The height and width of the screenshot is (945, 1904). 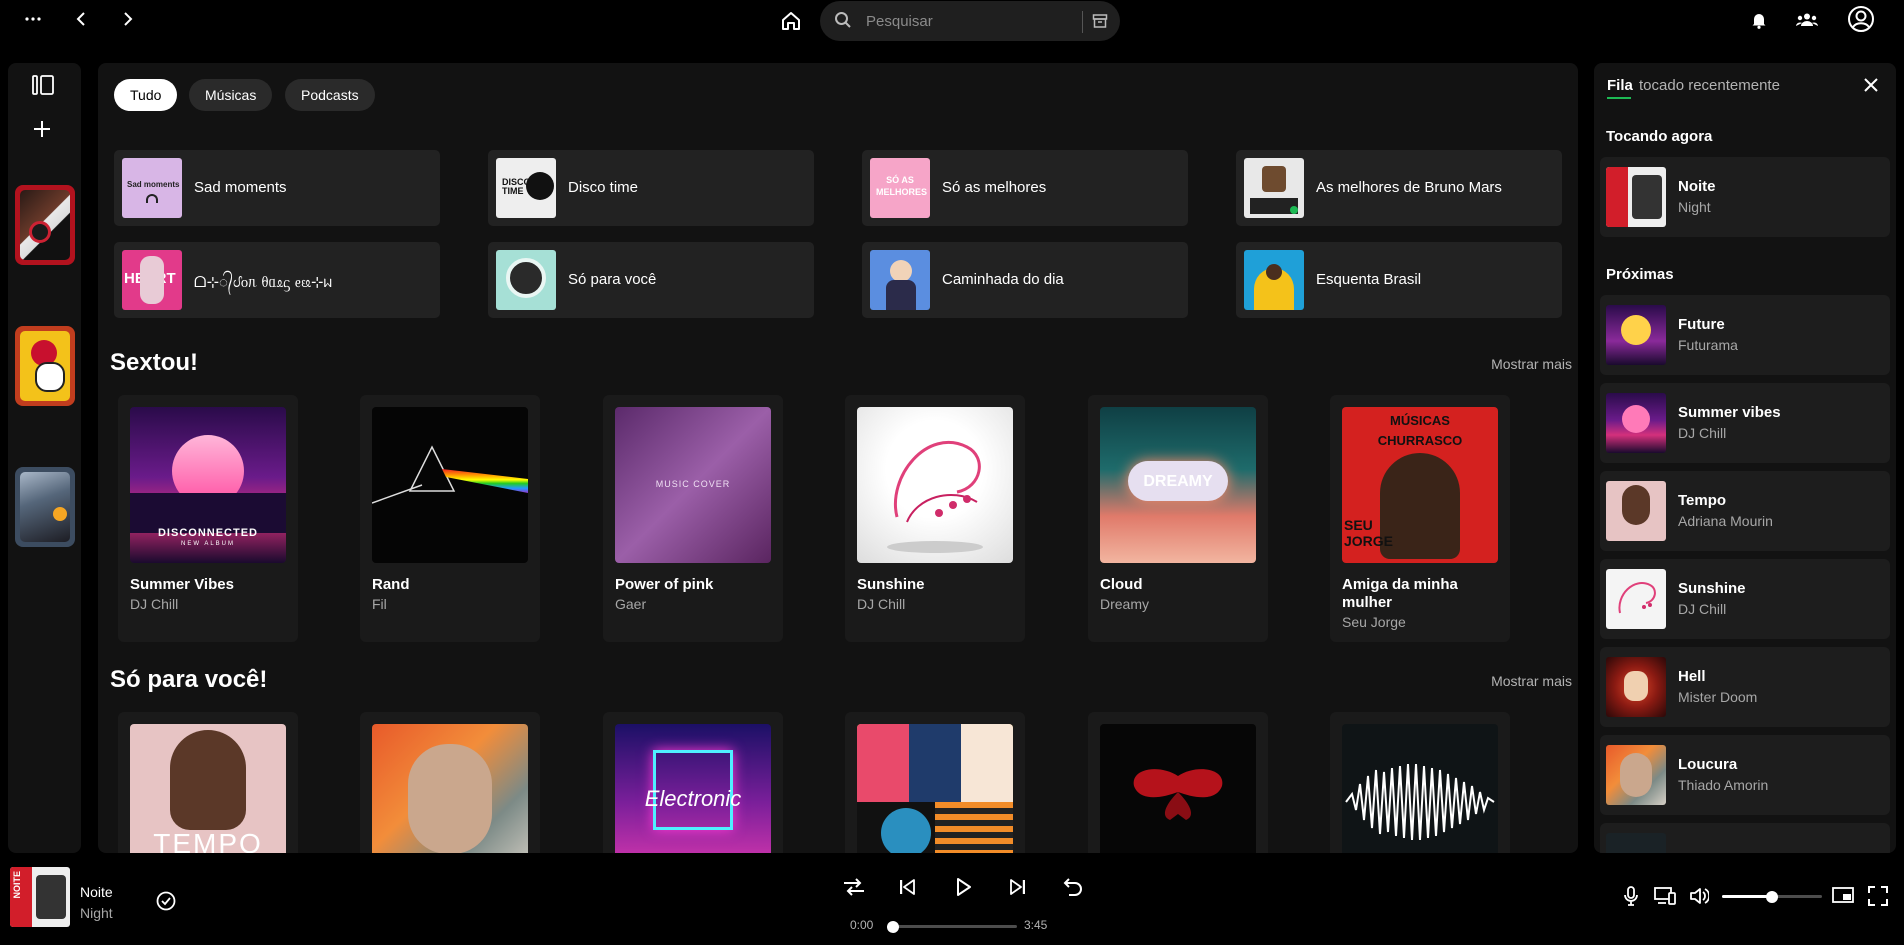 I want to click on queue-item: Future Futurama, so click(x=1745, y=335).